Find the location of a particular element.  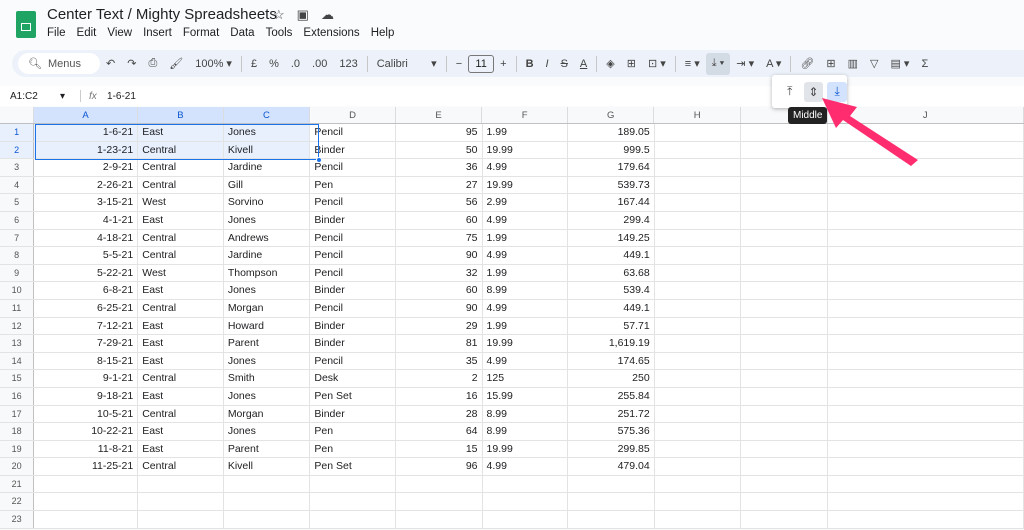

annotation-arrow is located at coordinates (870, 132).